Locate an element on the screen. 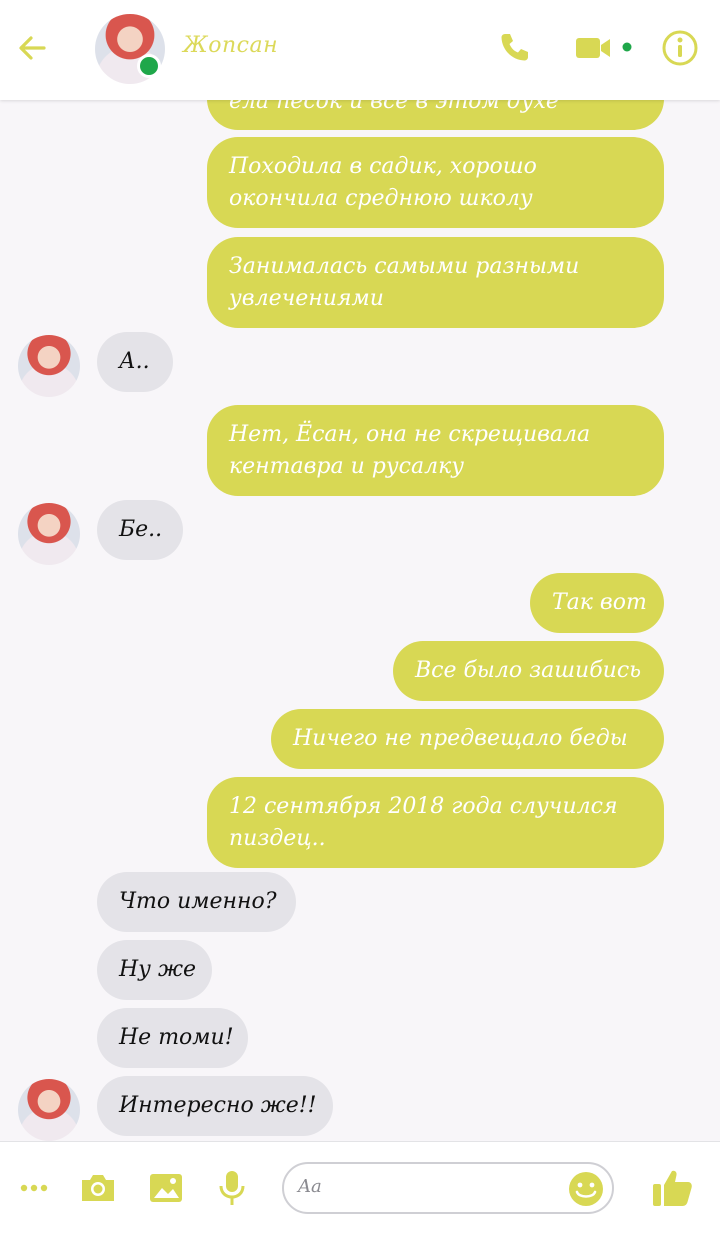 The height and width of the screenshot is (1233, 720). message-bubble-out: Так вот is located at coordinates (597, 603).